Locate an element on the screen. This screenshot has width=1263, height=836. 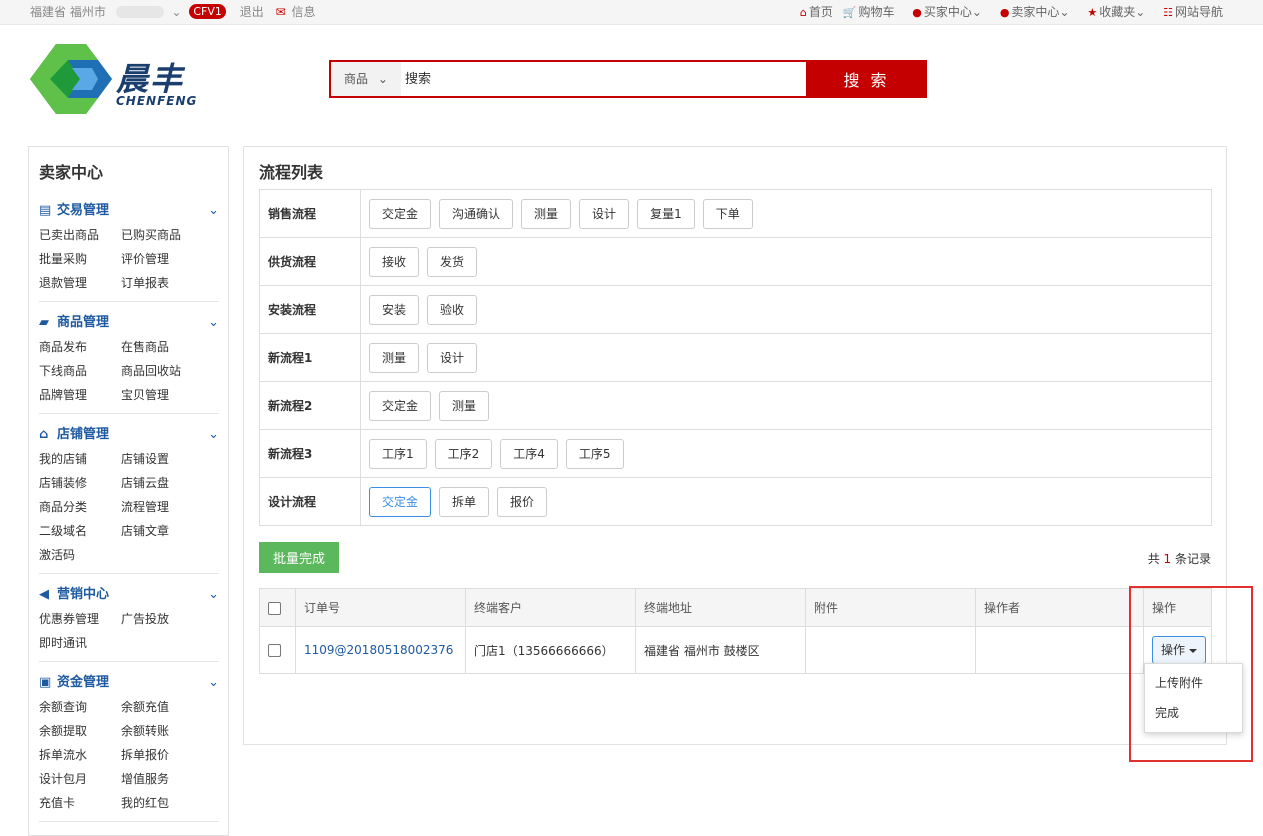
sidebar-section-header: ⌂ 店铺管理 ⌄ is located at coordinates (129, 435).